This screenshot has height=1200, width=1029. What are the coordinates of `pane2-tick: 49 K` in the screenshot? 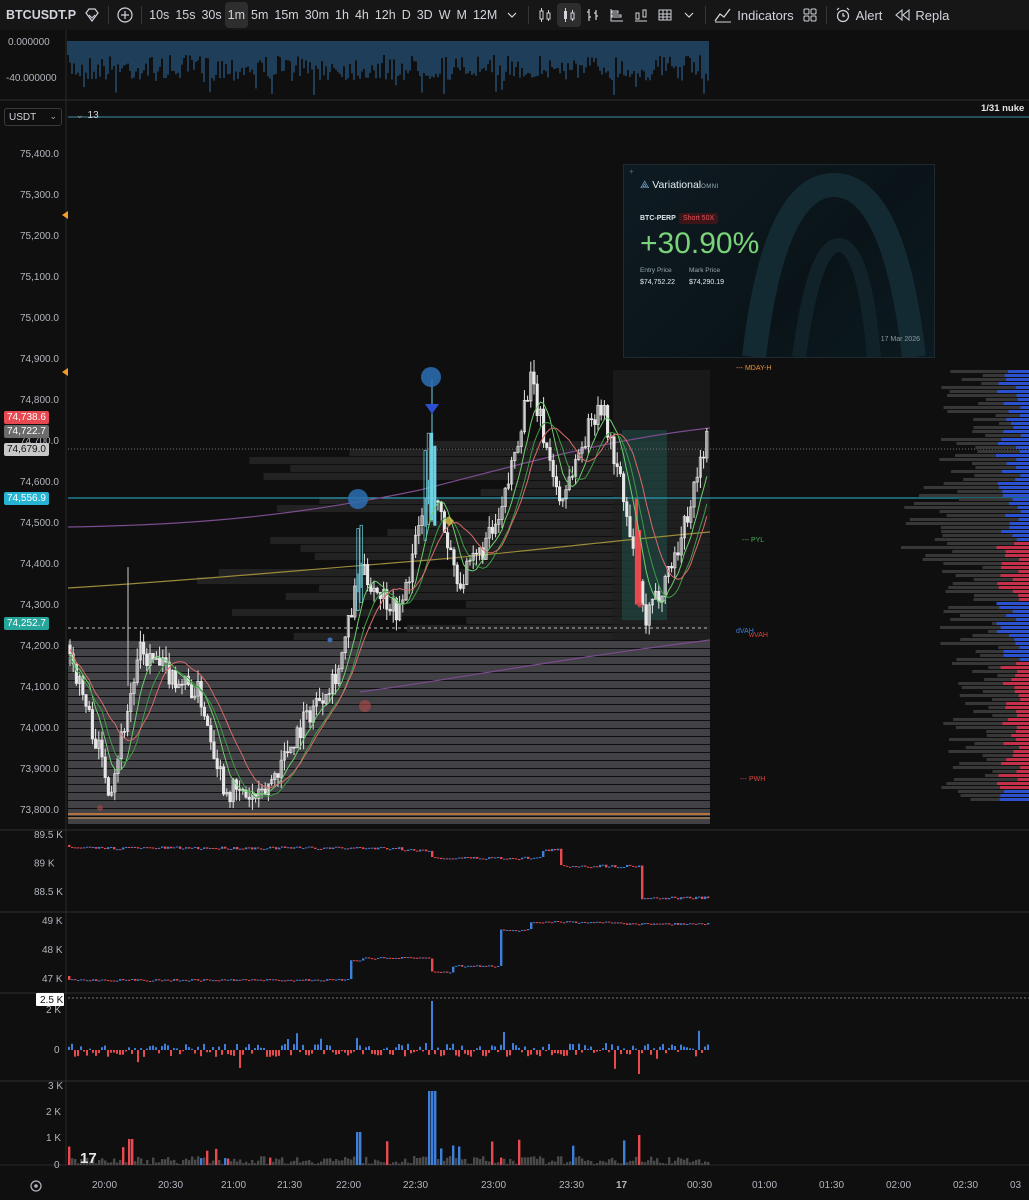 It's located at (52, 921).